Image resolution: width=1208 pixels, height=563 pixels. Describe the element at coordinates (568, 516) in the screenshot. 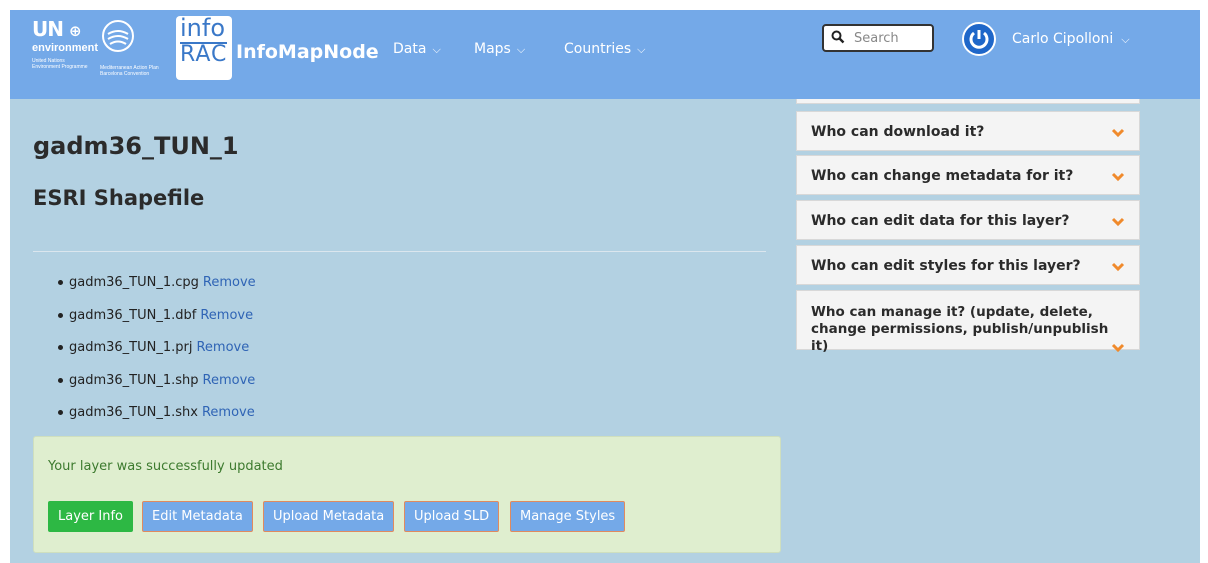

I see `manage-styles-button: Manage Styles` at that location.